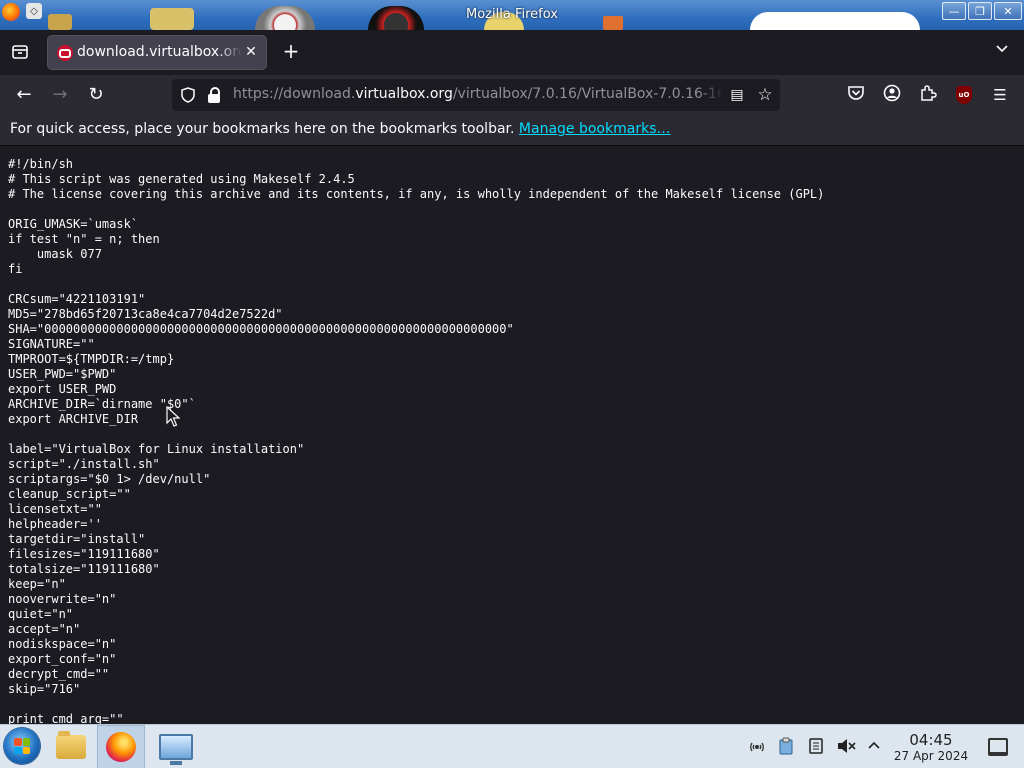  Describe the element at coordinates (60, 95) in the screenshot. I see `forward-button: →` at that location.